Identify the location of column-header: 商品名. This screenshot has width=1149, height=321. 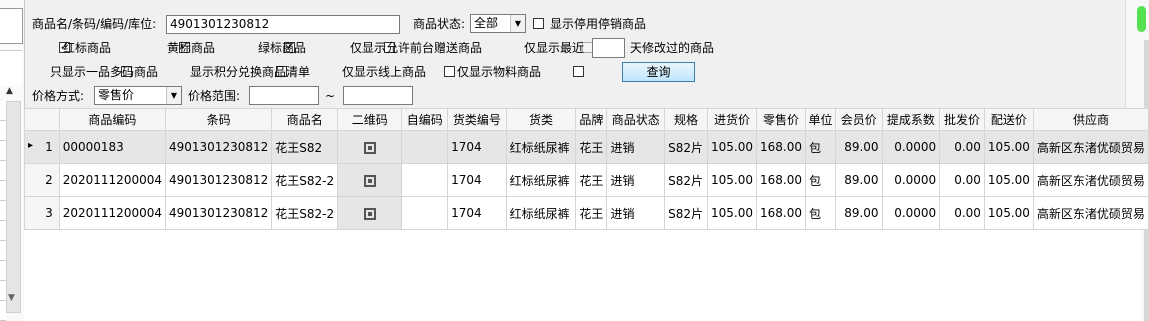
(305, 119).